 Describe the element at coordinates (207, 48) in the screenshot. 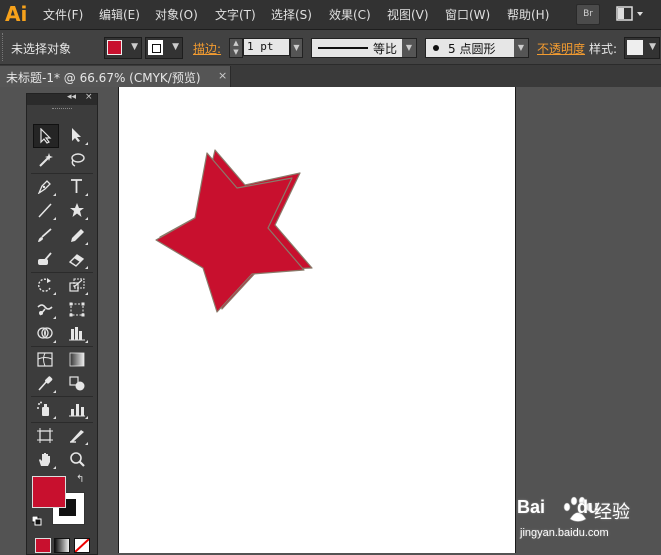

I see `stroke-panel-link: 描边:` at that location.